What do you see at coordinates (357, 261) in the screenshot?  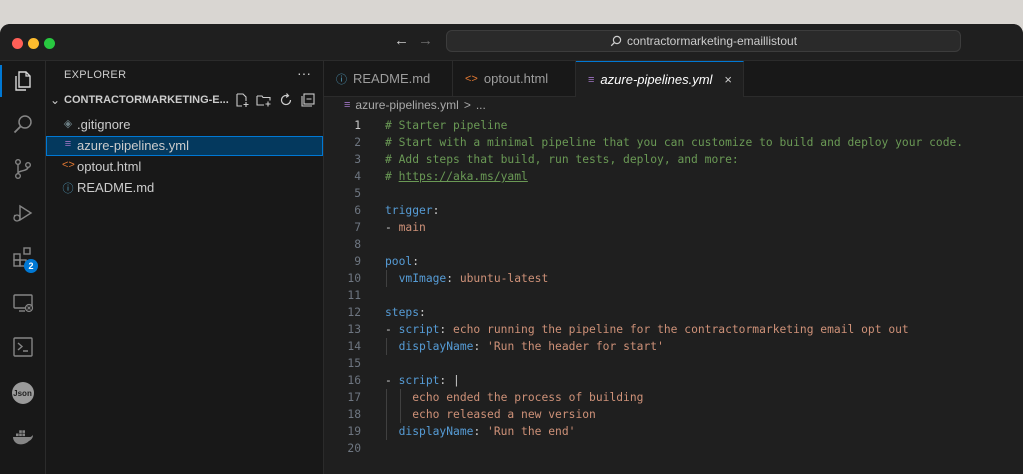 I see `line-number: 9` at bounding box center [357, 261].